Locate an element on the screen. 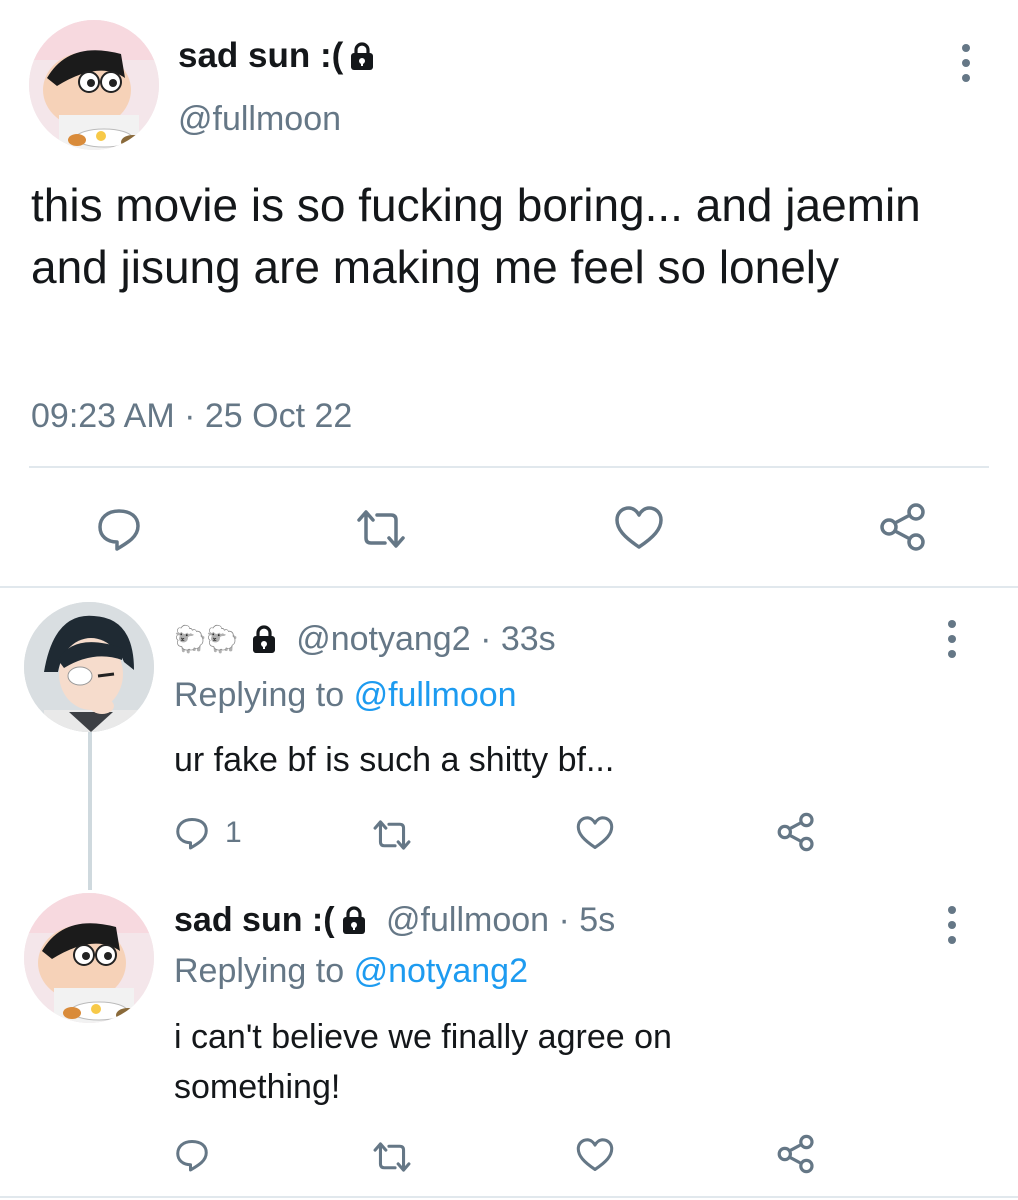 Image resolution: width=1018 pixels, height=1200 pixels. thread-line is located at coordinates (90, 810).